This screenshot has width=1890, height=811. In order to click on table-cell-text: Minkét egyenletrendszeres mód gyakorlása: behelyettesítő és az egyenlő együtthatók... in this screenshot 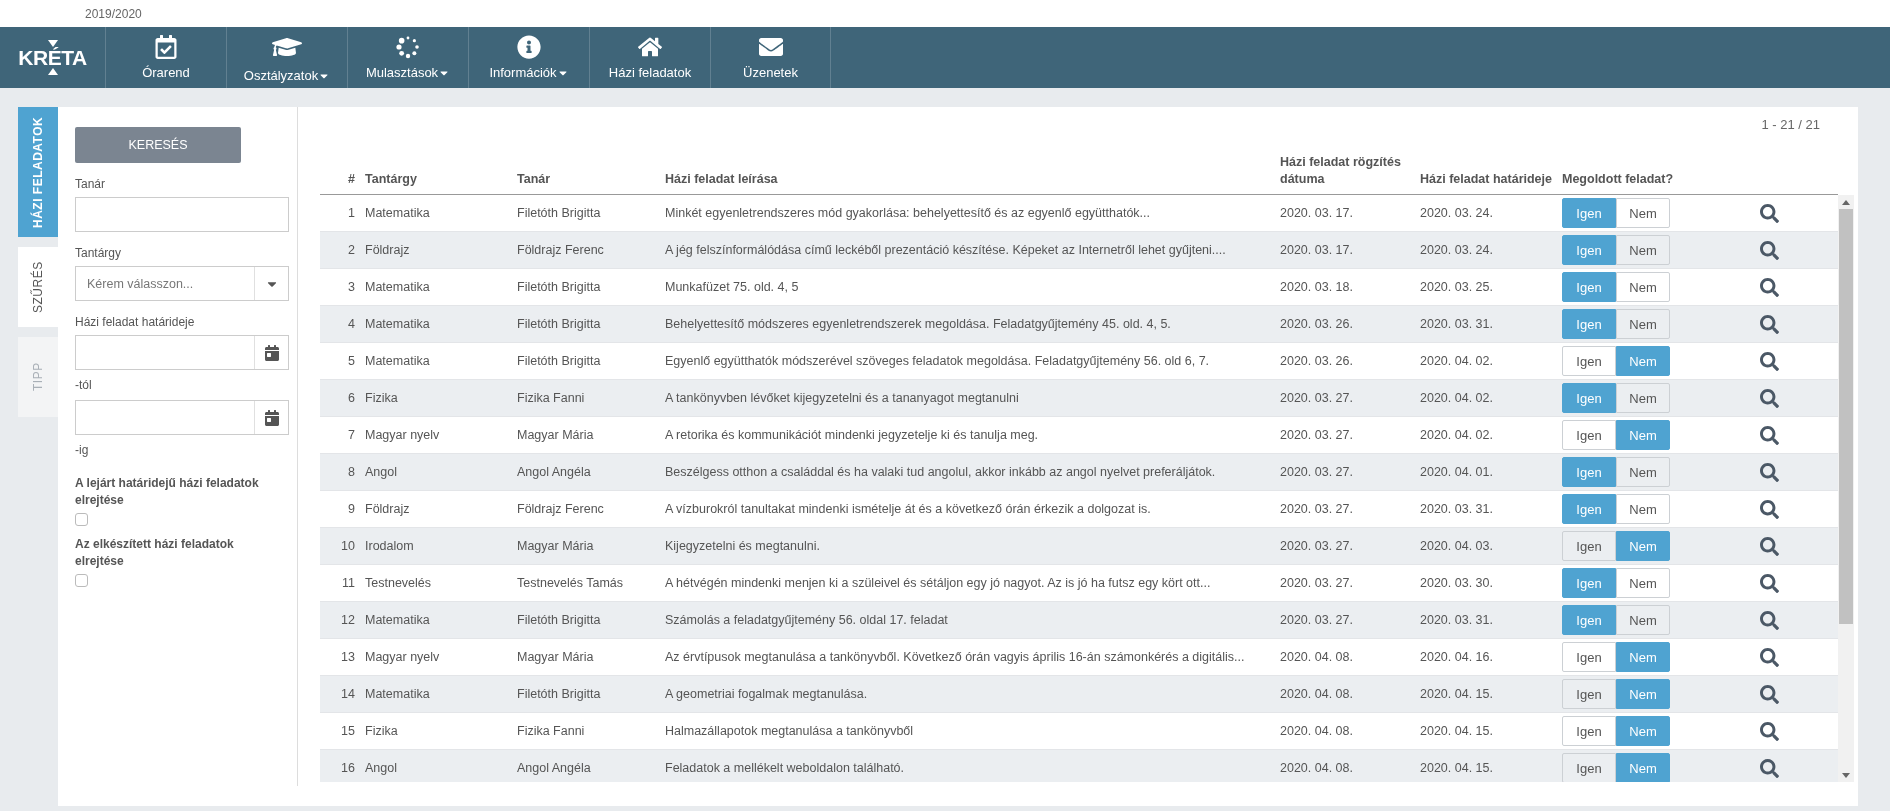, I will do `click(907, 213)`.